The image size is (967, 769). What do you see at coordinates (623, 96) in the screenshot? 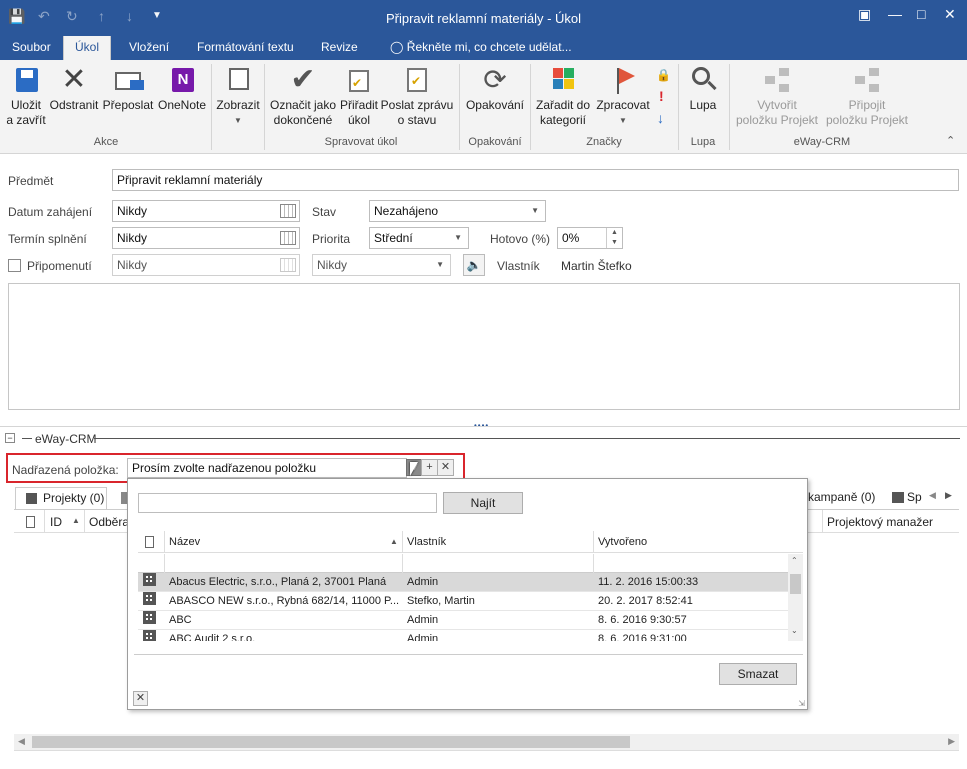
I see `follow-up-button: Zpracovat ▼` at bounding box center [623, 96].